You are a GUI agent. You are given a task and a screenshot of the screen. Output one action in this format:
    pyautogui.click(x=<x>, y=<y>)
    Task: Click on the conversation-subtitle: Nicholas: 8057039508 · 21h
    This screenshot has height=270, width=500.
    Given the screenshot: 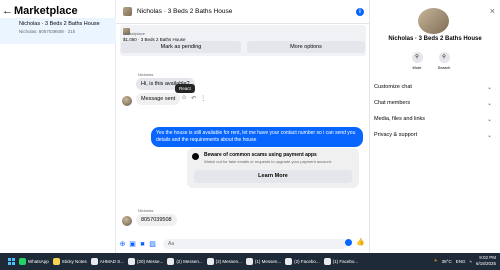 What is the action you would take?
    pyautogui.click(x=47, y=31)
    